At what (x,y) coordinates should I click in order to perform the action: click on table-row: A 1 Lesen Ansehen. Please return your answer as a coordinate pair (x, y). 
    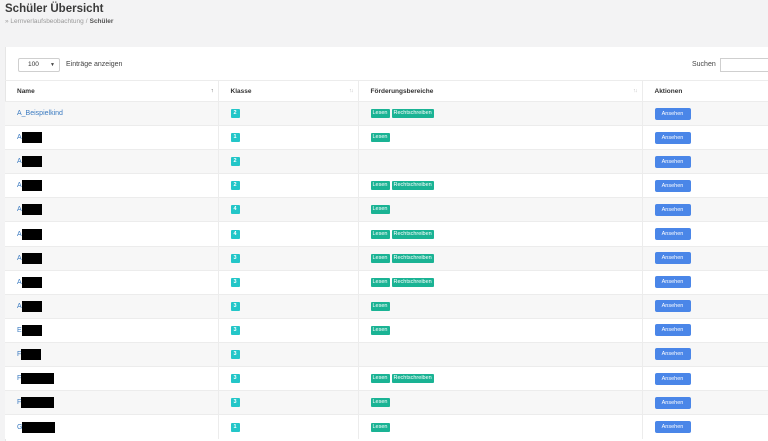
    Looking at the image, I should click on (386, 137).